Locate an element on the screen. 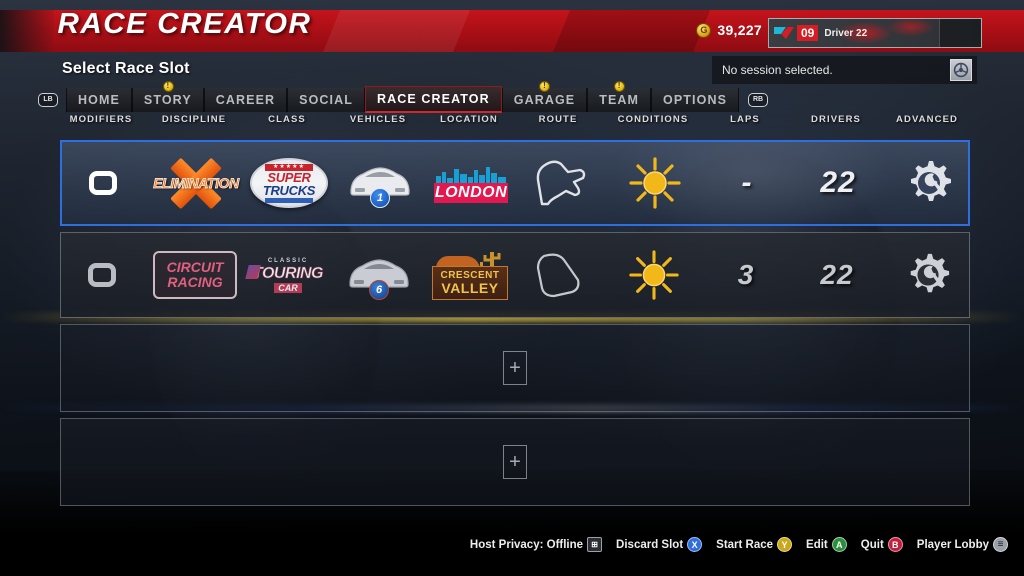  nav-tab-label: STORY is located at coordinates (167, 99).